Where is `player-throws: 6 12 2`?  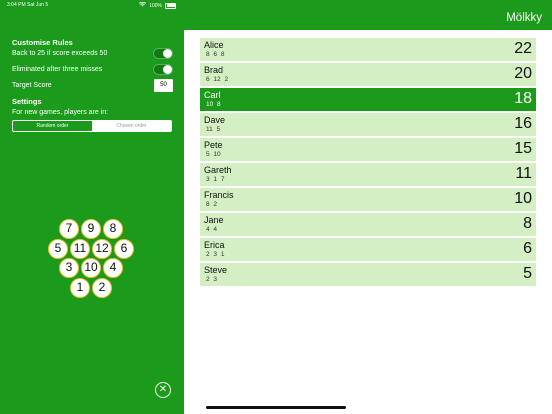 player-throws: 6 12 2 is located at coordinates (217, 79).